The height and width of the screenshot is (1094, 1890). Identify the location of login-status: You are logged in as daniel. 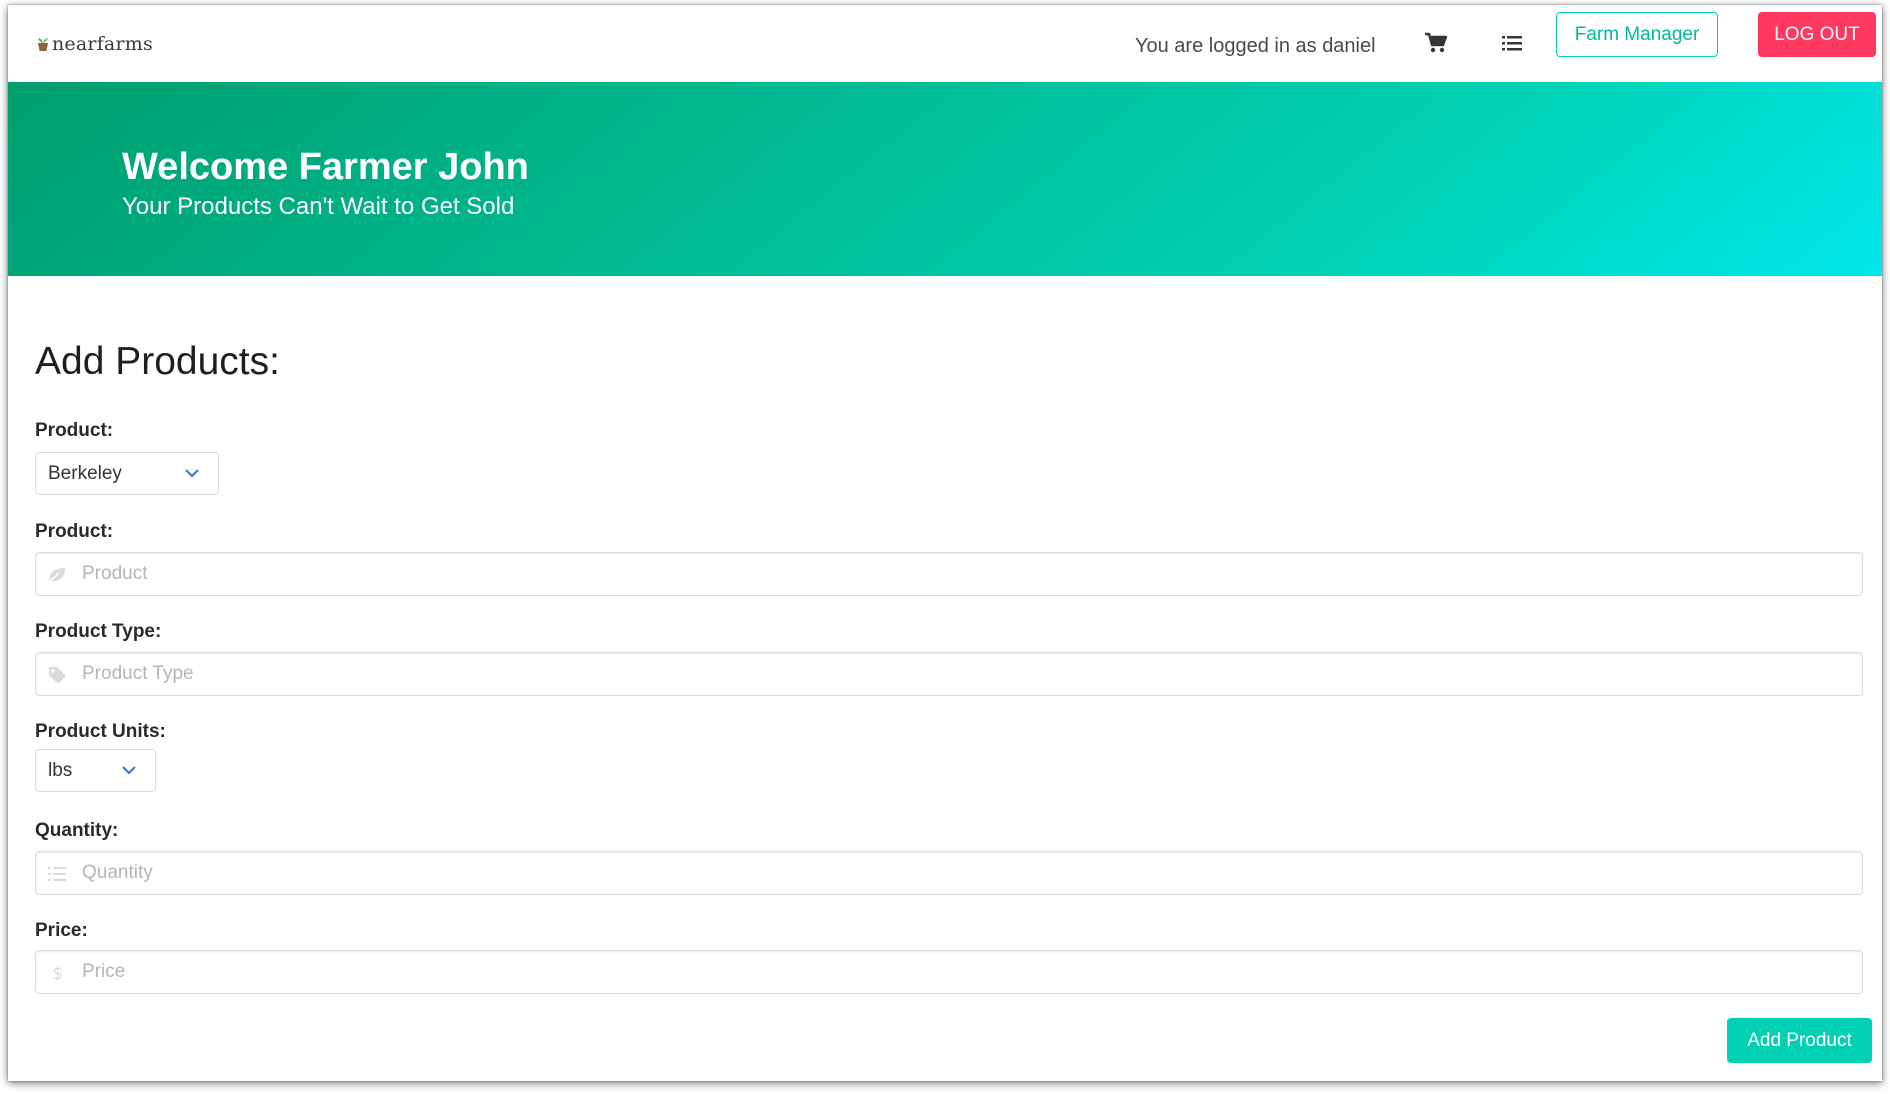
(1255, 46).